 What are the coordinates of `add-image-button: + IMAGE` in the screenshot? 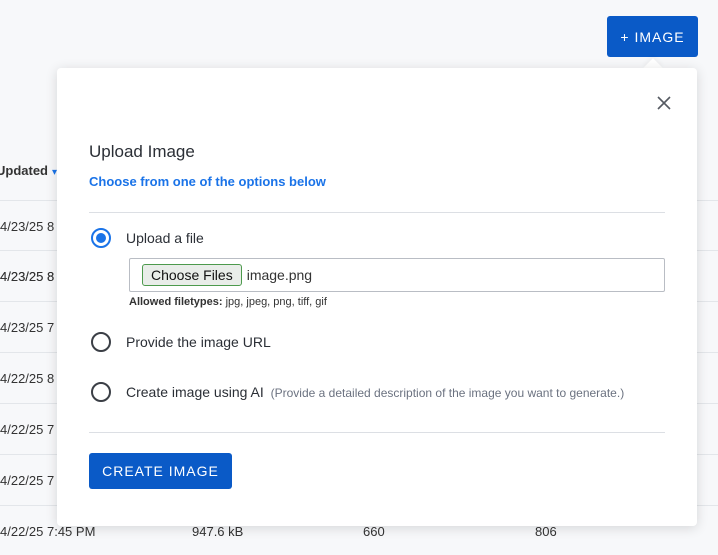 It's located at (652, 36).